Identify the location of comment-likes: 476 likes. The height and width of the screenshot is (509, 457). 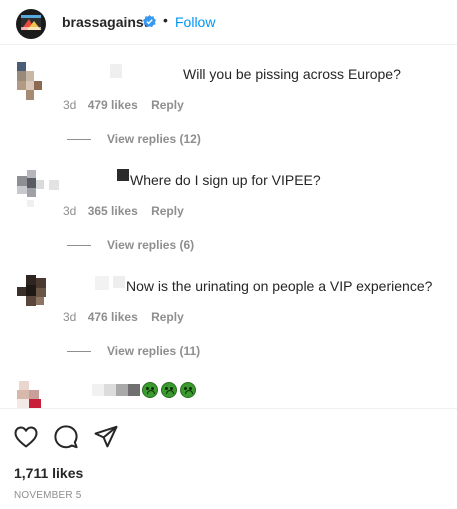
(113, 317).